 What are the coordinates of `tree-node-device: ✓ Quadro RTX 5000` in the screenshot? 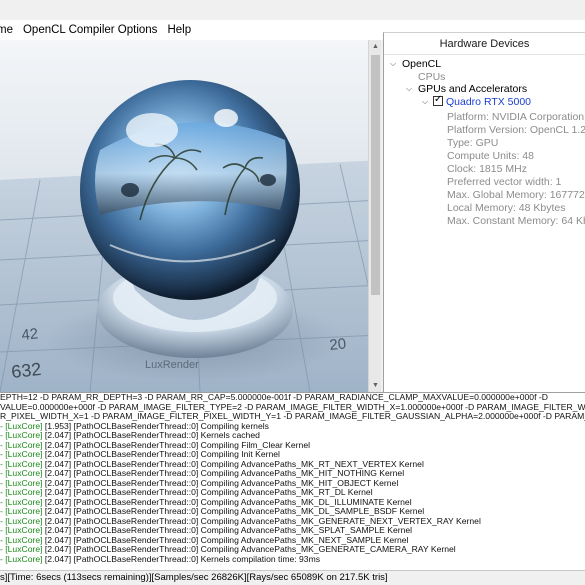 It's located at (482, 101).